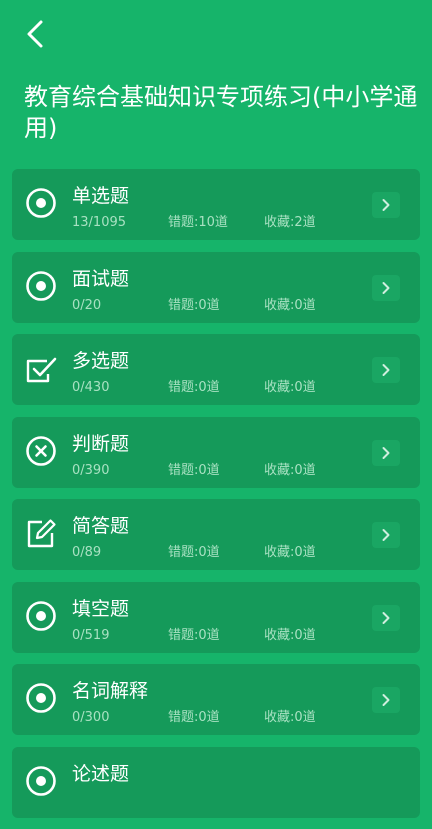 This screenshot has height=829, width=432. What do you see at coordinates (101, 526) in the screenshot?
I see `practice-item-title: 简答题` at bounding box center [101, 526].